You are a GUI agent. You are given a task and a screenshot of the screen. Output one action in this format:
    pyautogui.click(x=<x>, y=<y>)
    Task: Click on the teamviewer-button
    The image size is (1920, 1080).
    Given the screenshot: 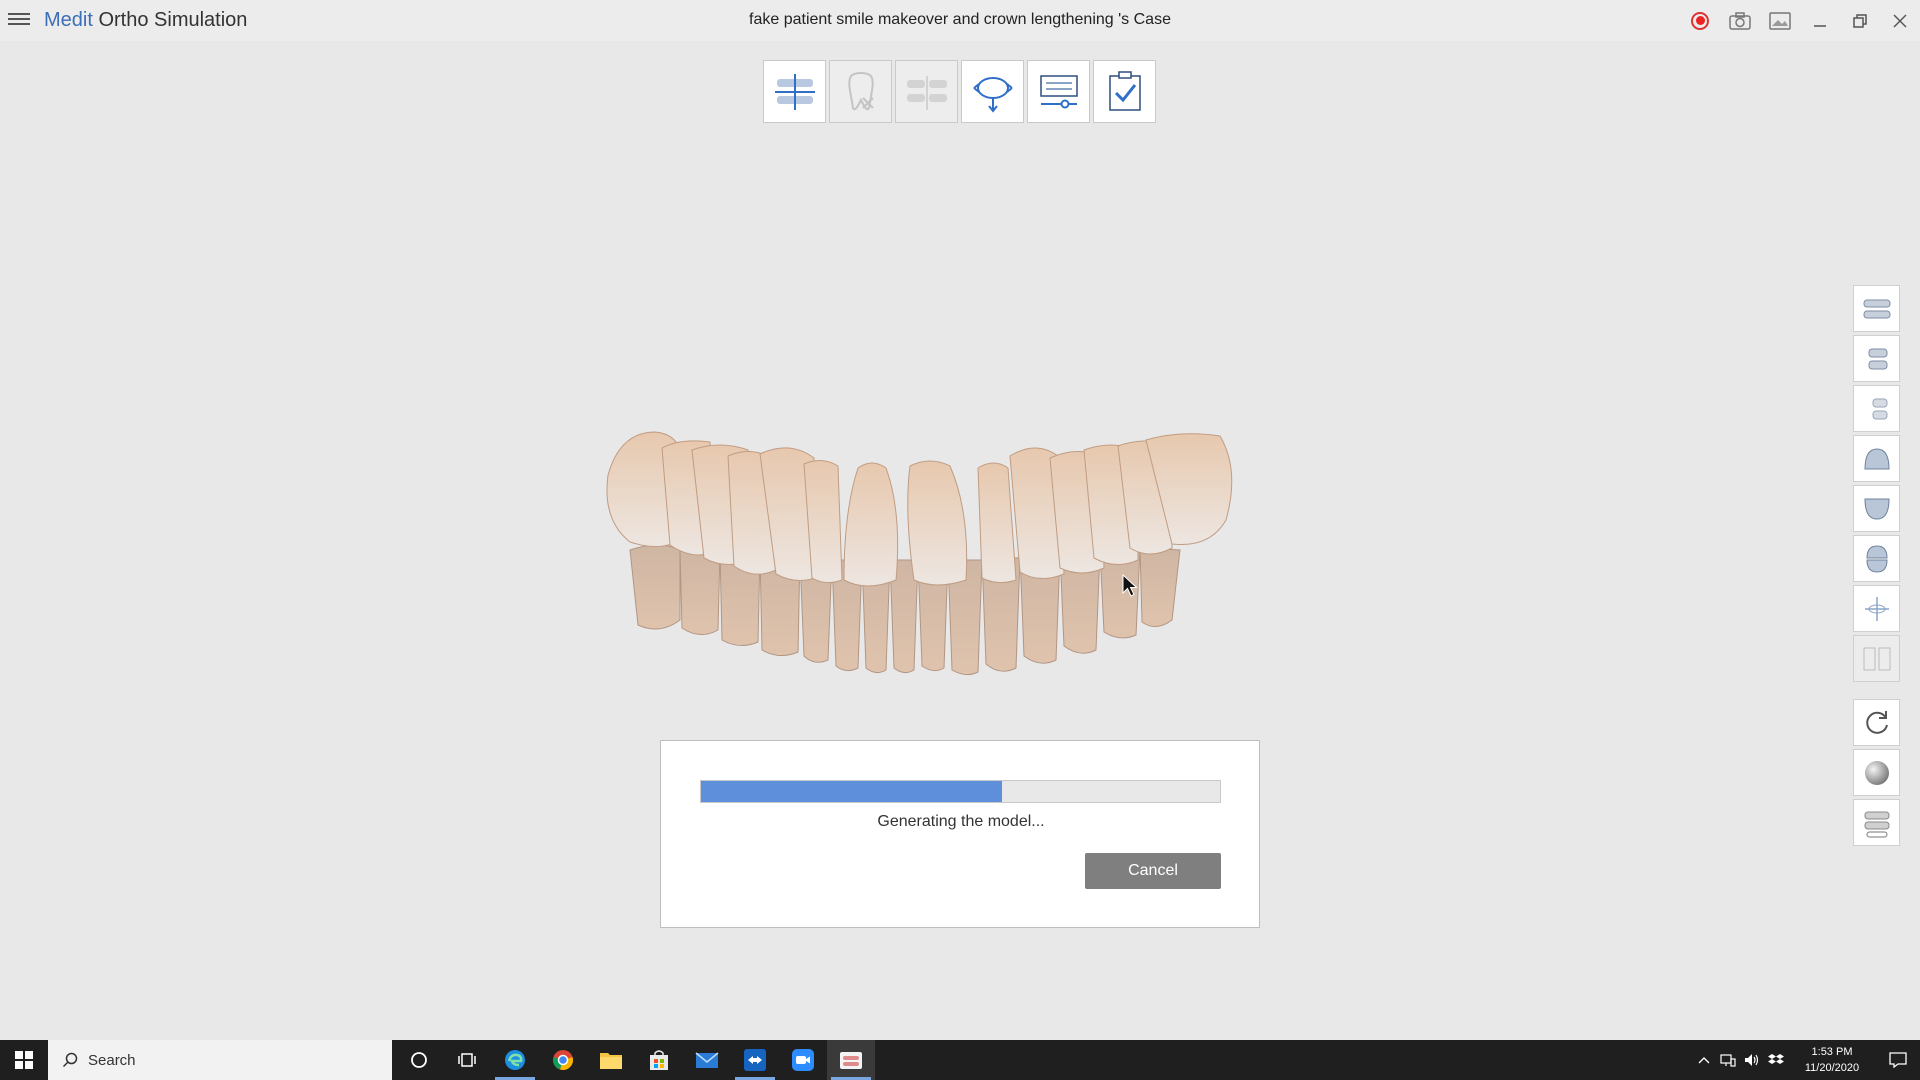 What is the action you would take?
    pyautogui.click(x=755, y=1060)
    